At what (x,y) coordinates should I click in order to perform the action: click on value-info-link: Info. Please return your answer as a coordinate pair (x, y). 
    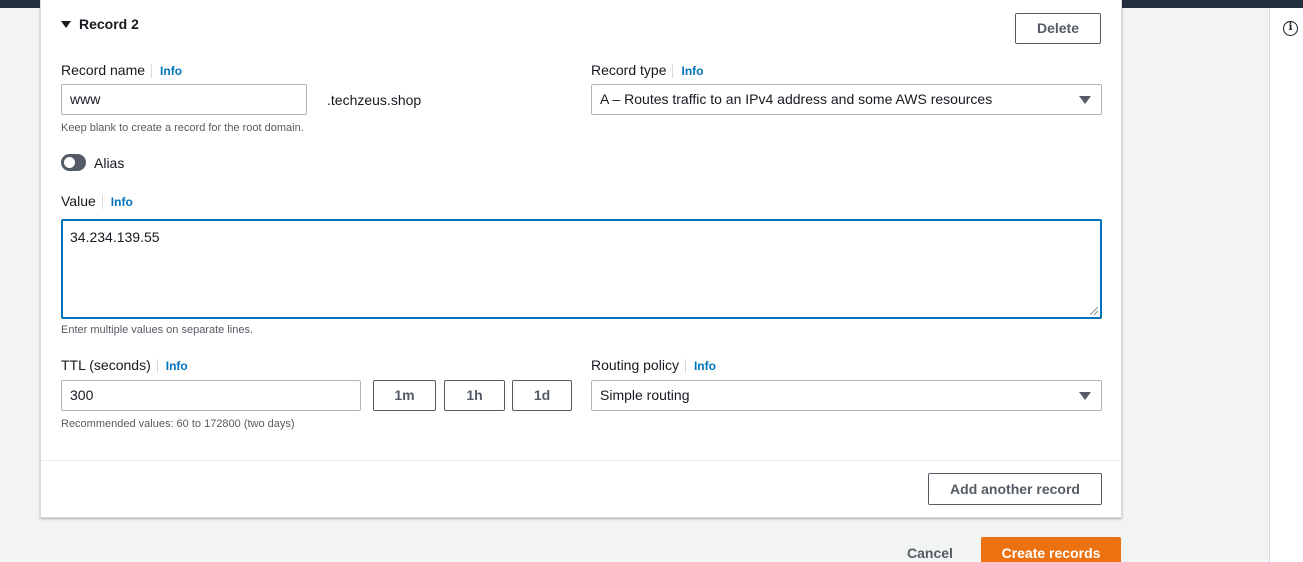
    Looking at the image, I should click on (117, 202).